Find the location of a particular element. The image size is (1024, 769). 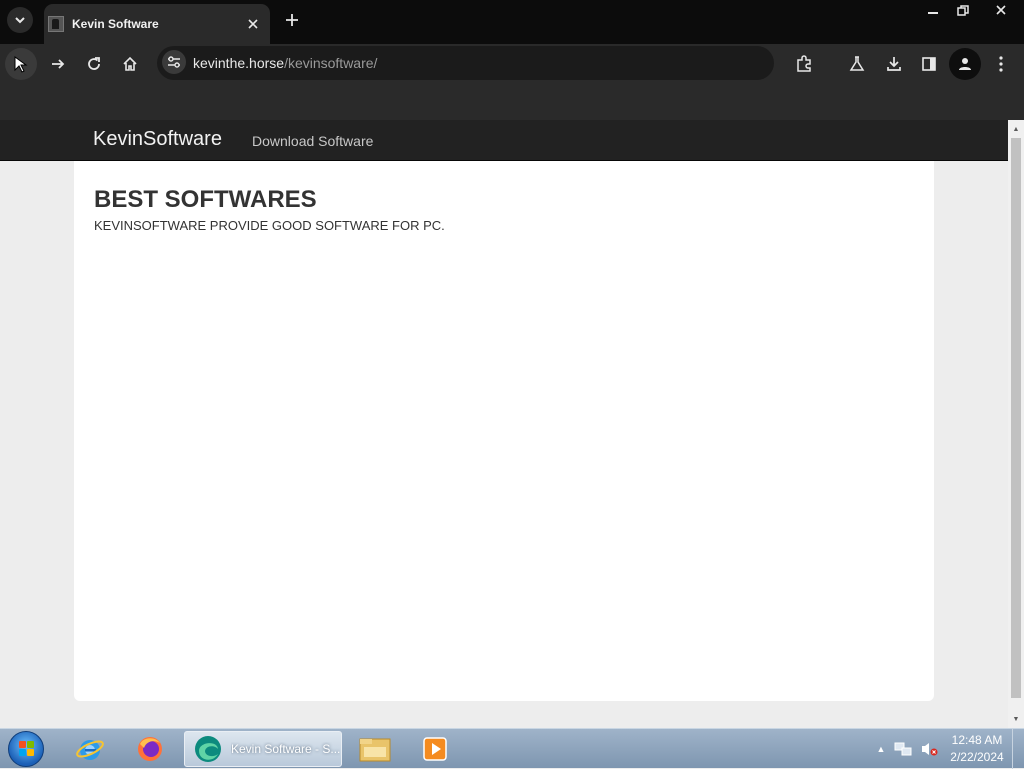

system-tray: ▲ 12:48 AM 2/22/2024 is located at coordinates (948, 749).